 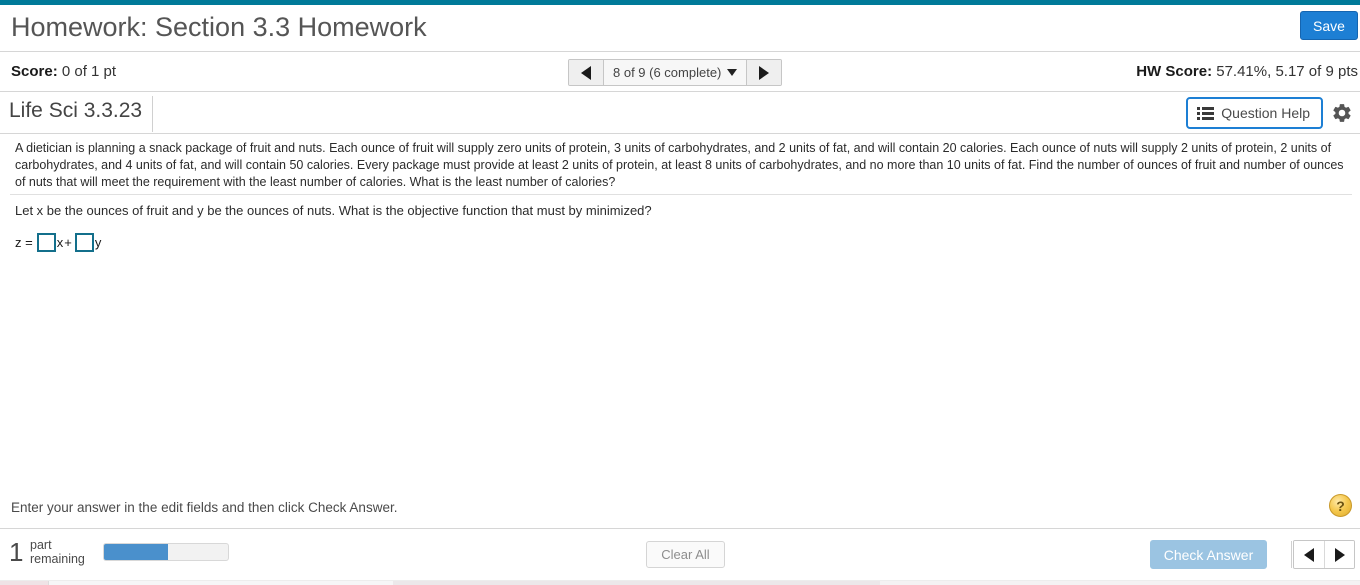 I want to click on clear-all-button: Clear All, so click(x=685, y=554).